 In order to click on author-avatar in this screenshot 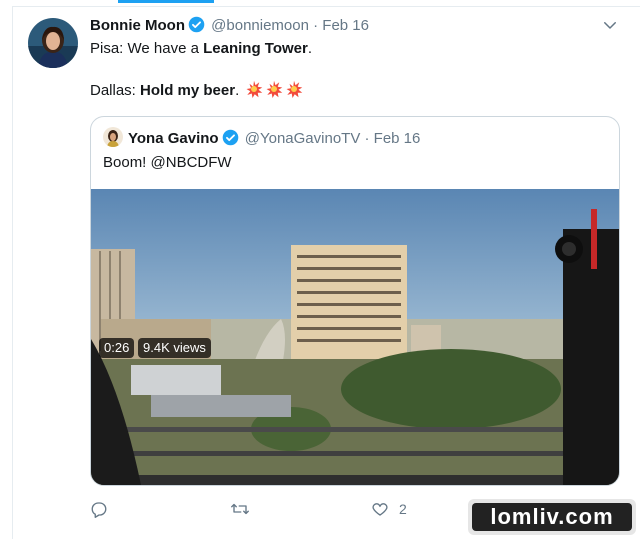, I will do `click(53, 43)`.